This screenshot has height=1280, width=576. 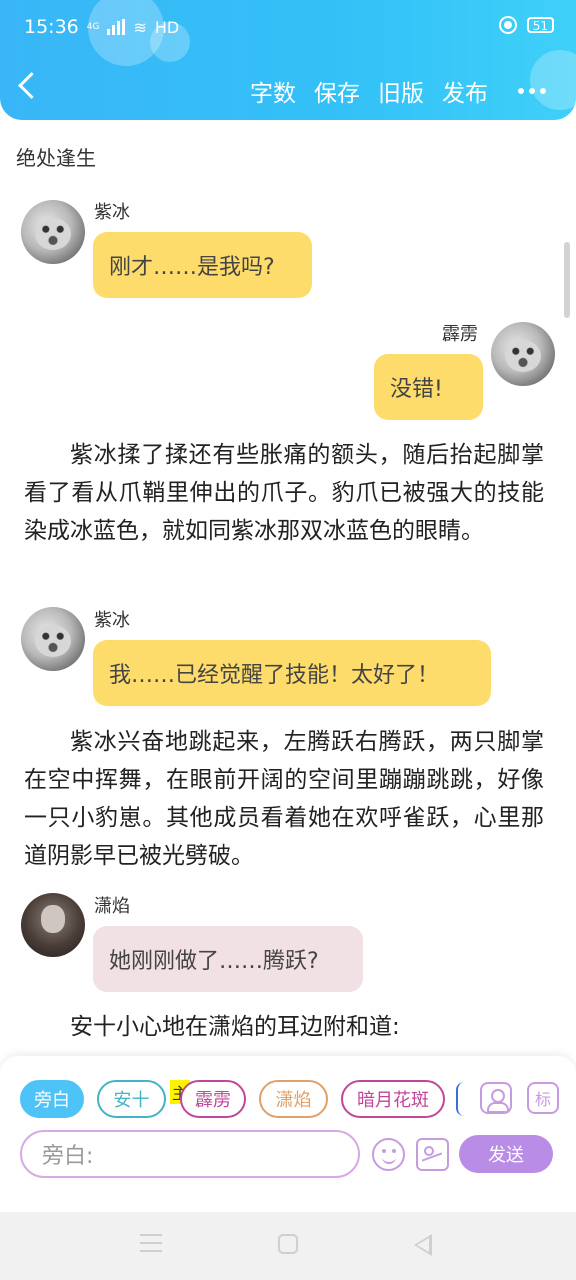 What do you see at coordinates (506, 1154) in the screenshot?
I see `send-button: 发送` at bounding box center [506, 1154].